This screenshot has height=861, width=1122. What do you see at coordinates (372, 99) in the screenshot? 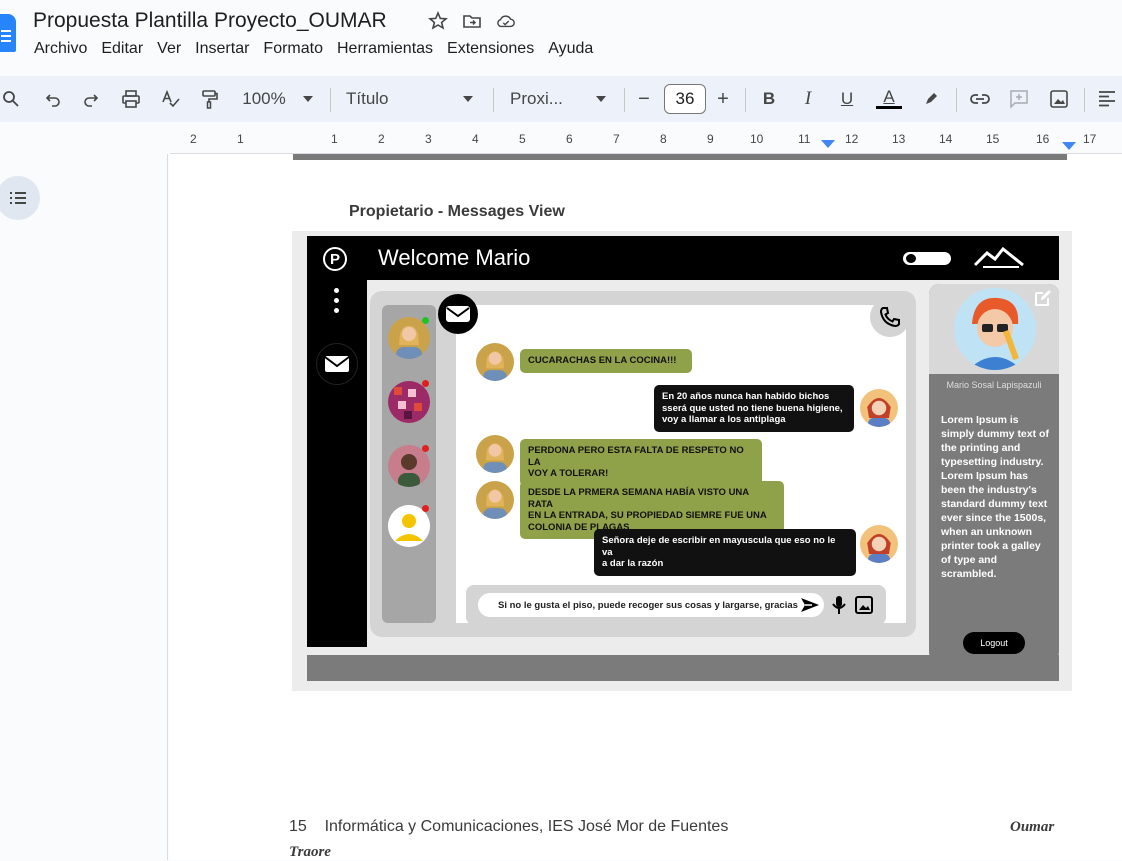
I see `paragraph-style-select: Título` at bounding box center [372, 99].